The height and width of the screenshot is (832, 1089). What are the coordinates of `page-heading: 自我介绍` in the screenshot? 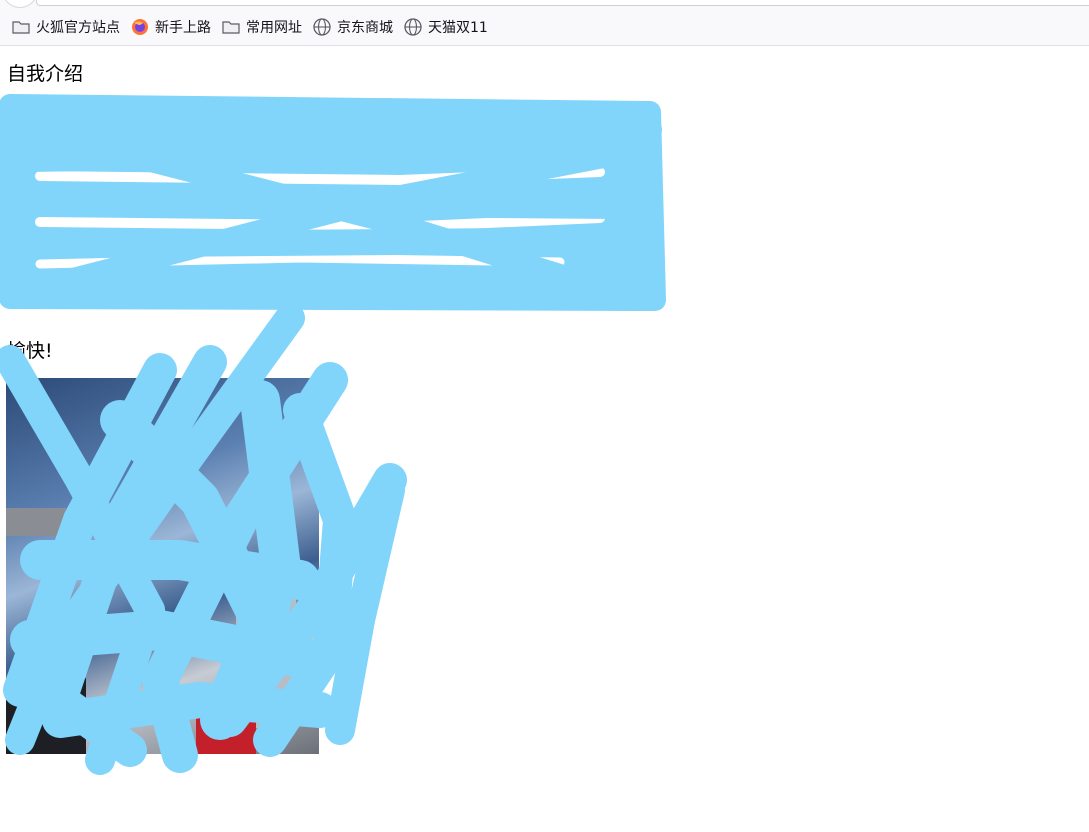 It's located at (45, 74).